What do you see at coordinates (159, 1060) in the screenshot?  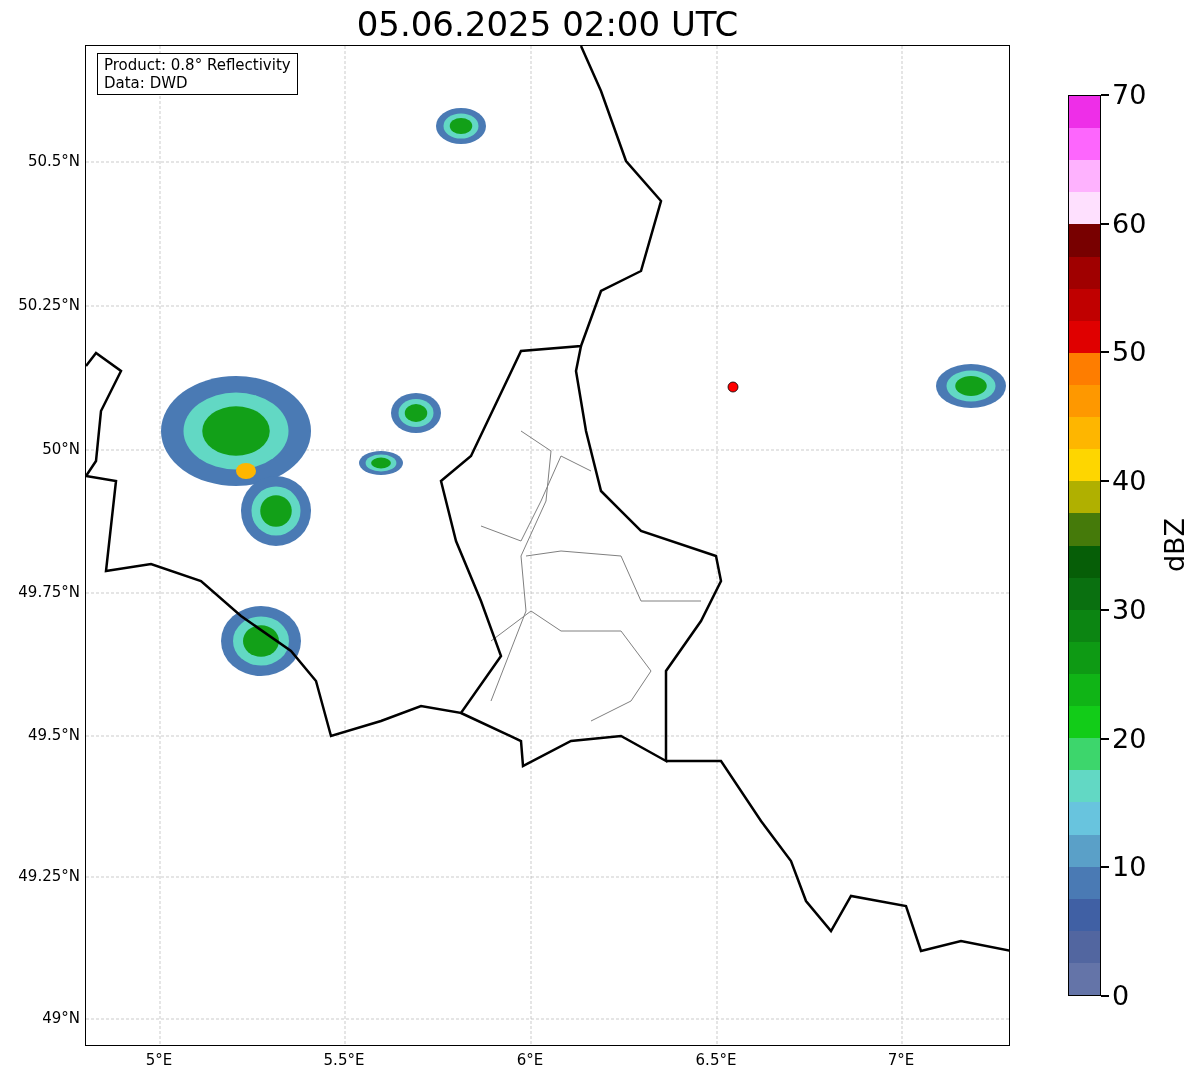 I see `longitude-label: 5°E` at bounding box center [159, 1060].